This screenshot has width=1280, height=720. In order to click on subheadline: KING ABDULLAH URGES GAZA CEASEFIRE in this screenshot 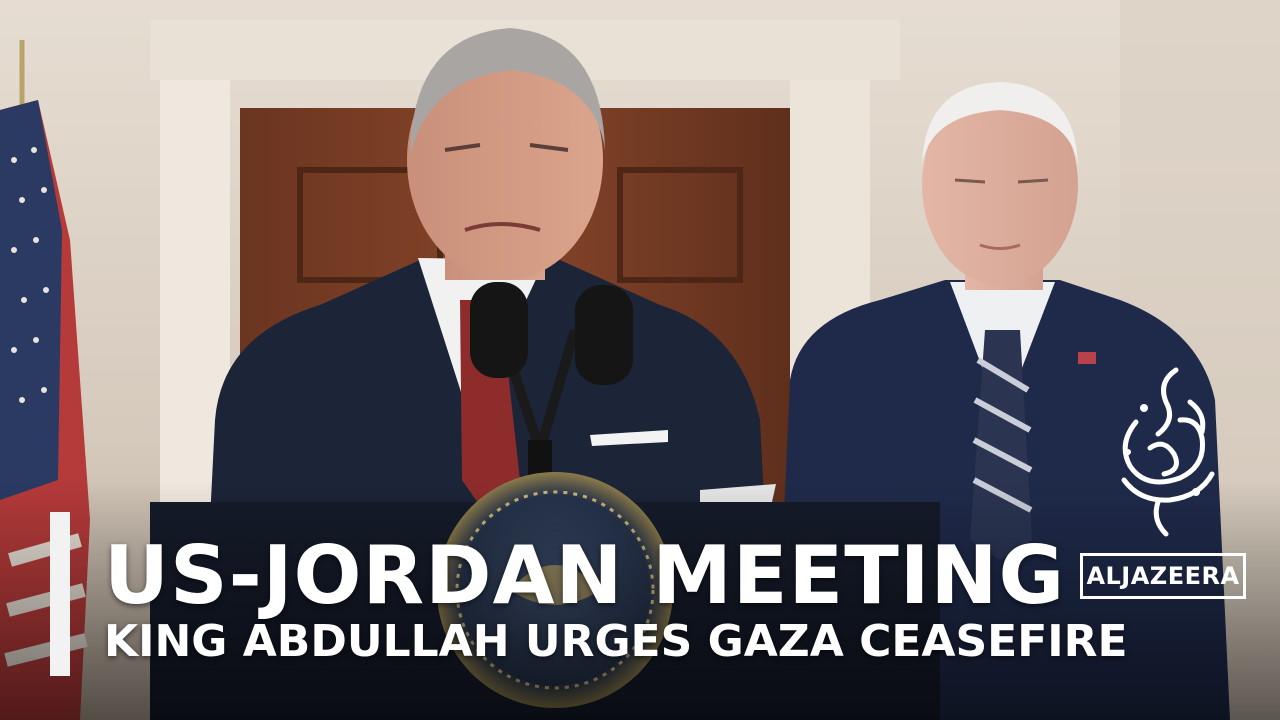, I will do `click(616, 641)`.